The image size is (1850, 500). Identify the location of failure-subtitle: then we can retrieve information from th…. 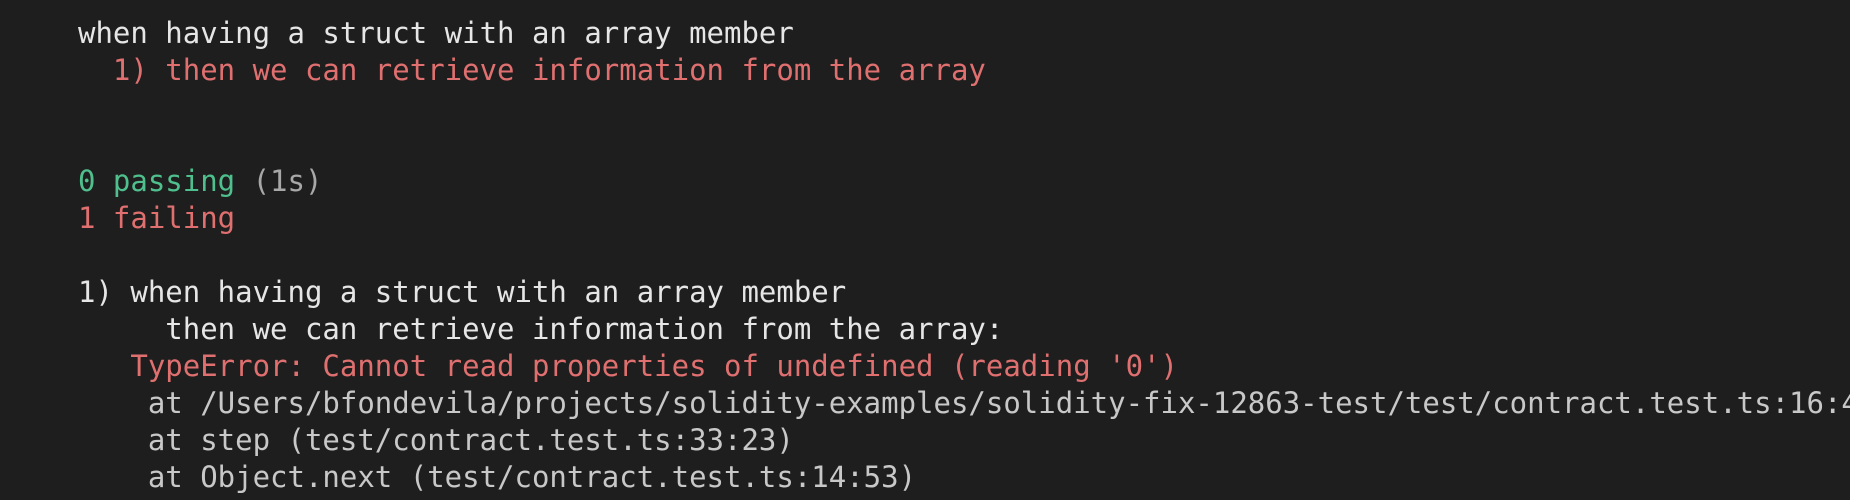
(541, 329).